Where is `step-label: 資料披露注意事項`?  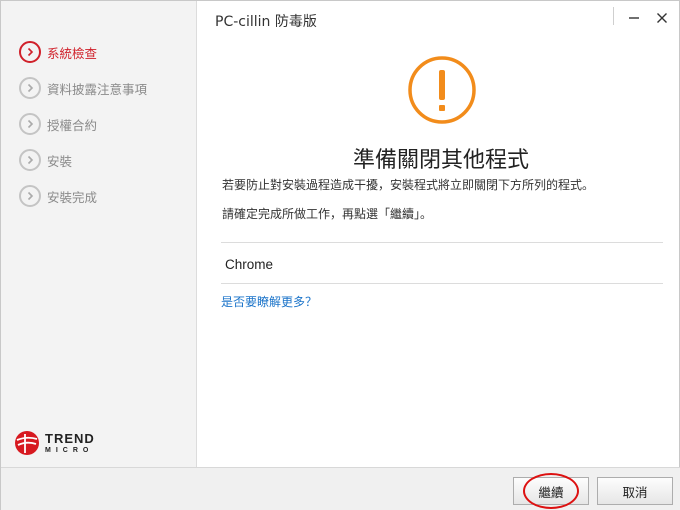 step-label: 資料披露注意事項 is located at coordinates (97, 89).